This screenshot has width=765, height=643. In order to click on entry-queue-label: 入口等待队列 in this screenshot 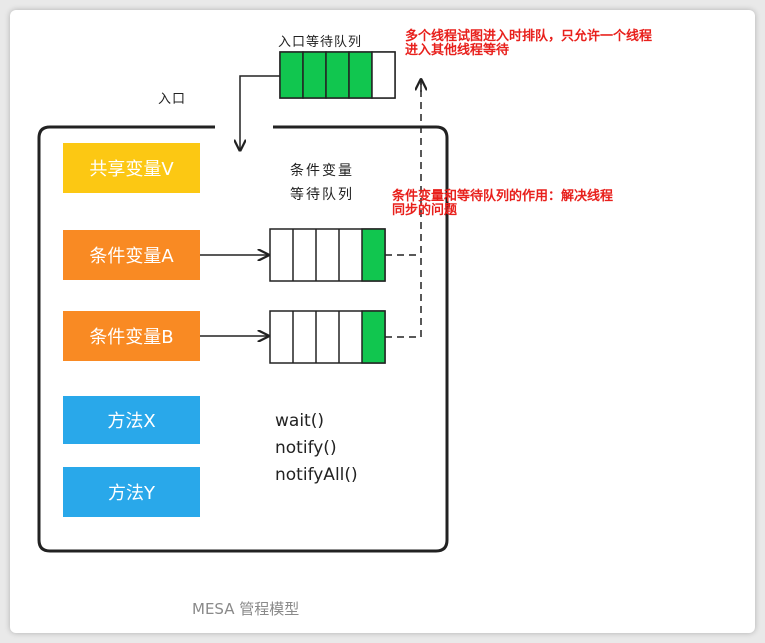, I will do `click(320, 42)`.